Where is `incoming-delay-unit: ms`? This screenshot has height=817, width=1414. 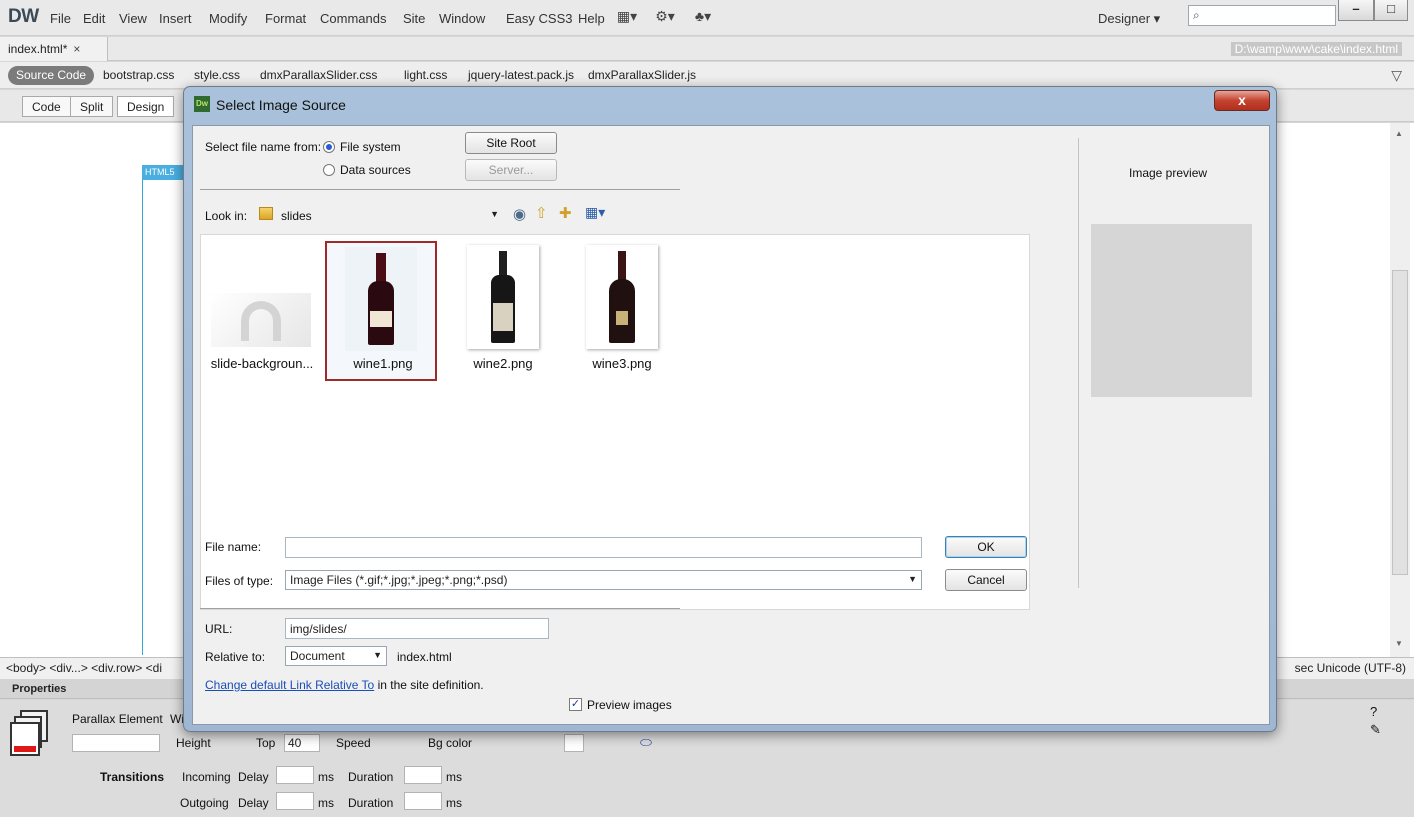
incoming-delay-unit: ms is located at coordinates (326, 777).